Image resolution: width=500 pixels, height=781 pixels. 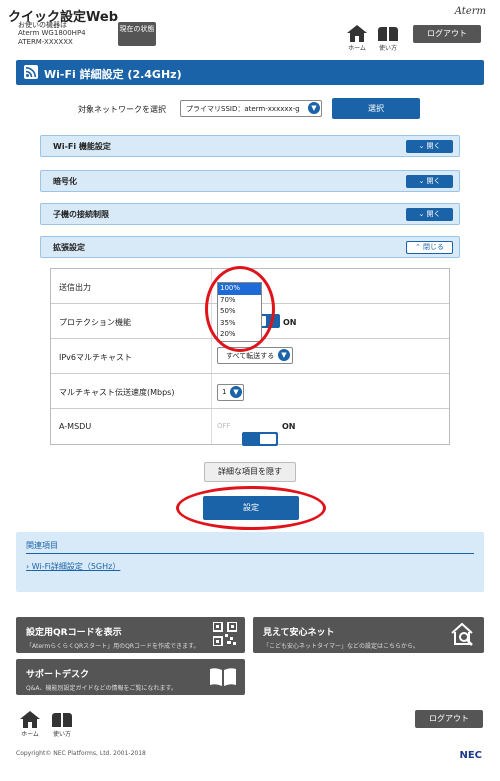 I want to click on tile-title: 見えて安心ネット, so click(x=299, y=633).